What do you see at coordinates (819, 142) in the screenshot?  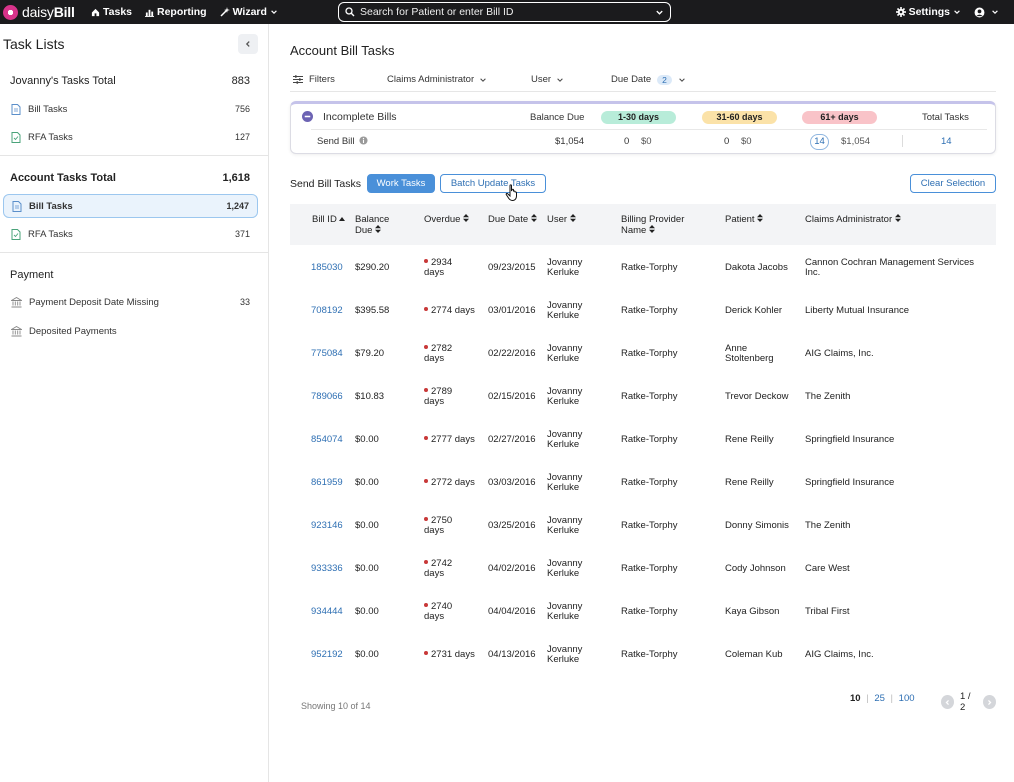 I see `count-61-plus-link: 14` at bounding box center [819, 142].